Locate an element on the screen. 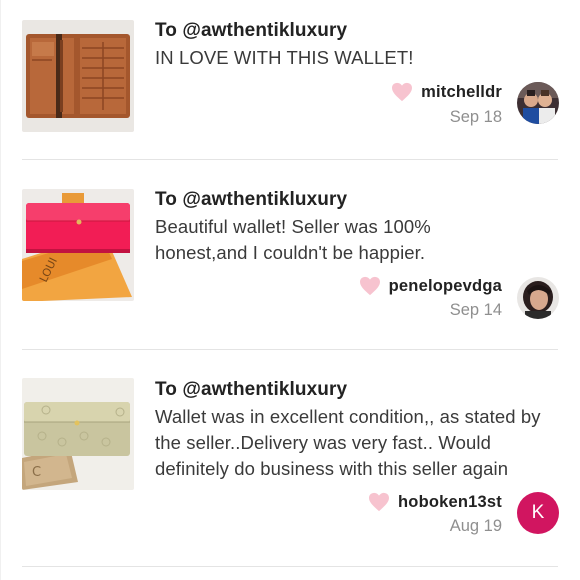 Image resolution: width=580 pixels, height=580 pixels. review-author: mitchelldr is located at coordinates (446, 92).